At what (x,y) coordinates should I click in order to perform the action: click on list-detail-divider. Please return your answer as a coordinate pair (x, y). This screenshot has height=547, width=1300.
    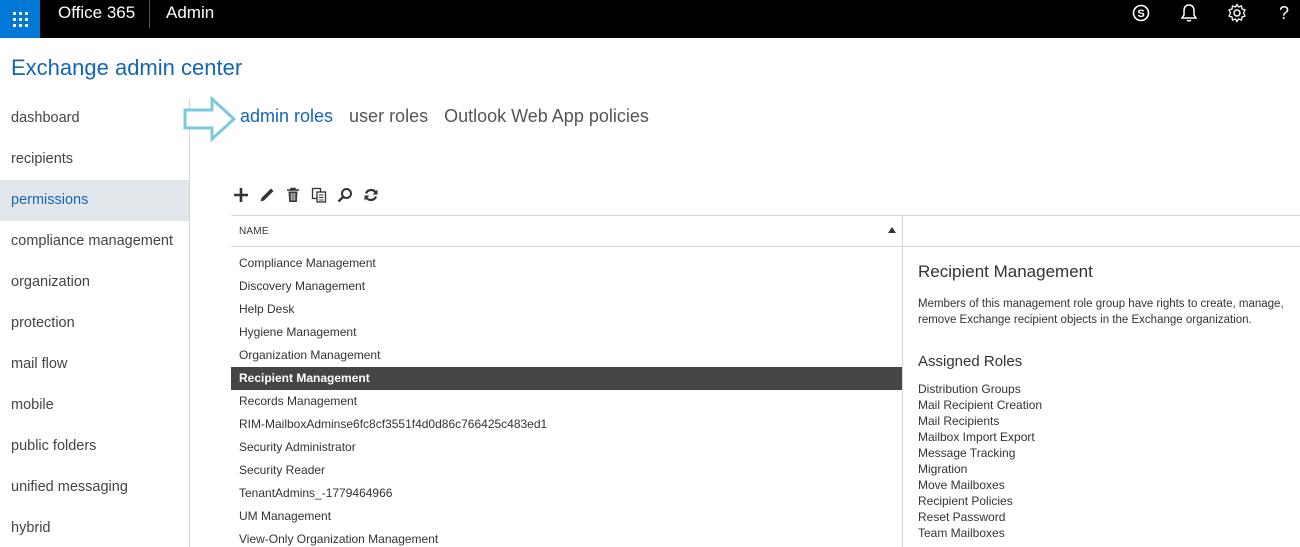
    Looking at the image, I should click on (902, 397).